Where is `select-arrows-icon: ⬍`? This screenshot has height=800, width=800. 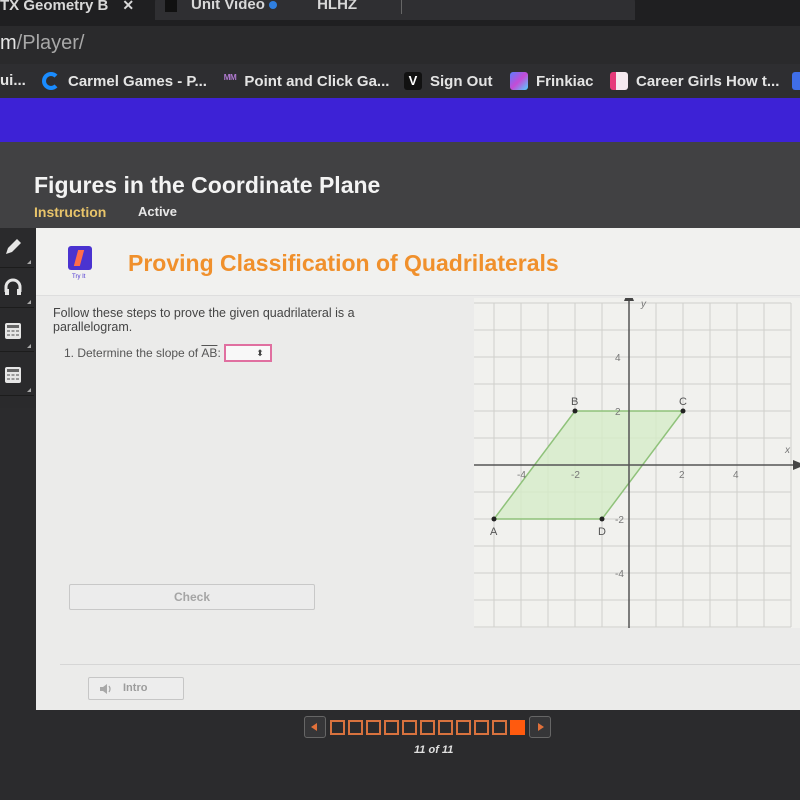
select-arrows-icon: ⬍ is located at coordinates (260, 353).